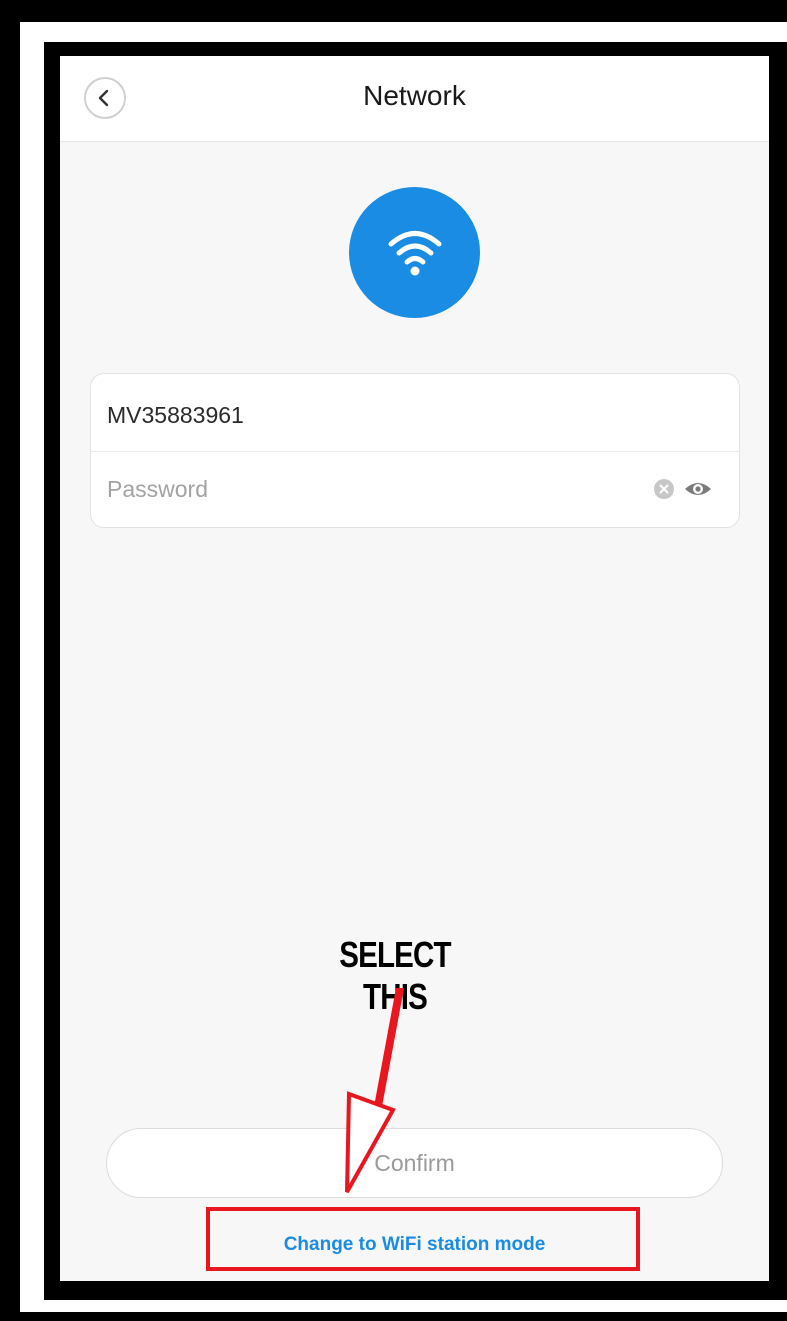 This screenshot has width=787, height=1321. Describe the element at coordinates (423, 1239) in the screenshot. I see `station-mode-highlight-box` at that location.